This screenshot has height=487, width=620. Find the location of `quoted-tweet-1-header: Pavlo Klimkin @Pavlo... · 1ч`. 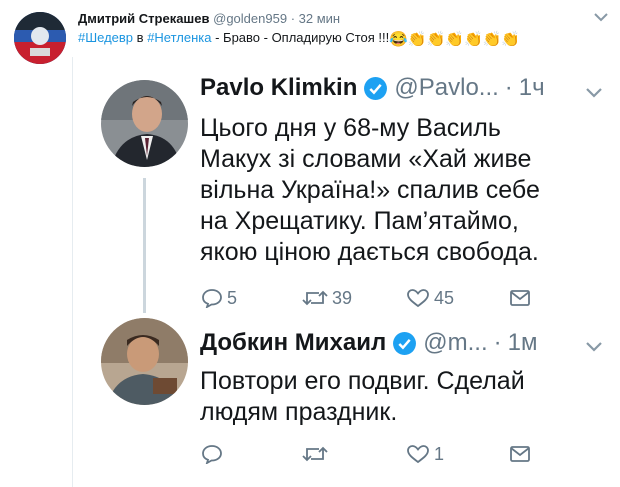

quoted-tweet-1-header: Pavlo Klimkin @Pavlo... · 1ч is located at coordinates (372, 88).